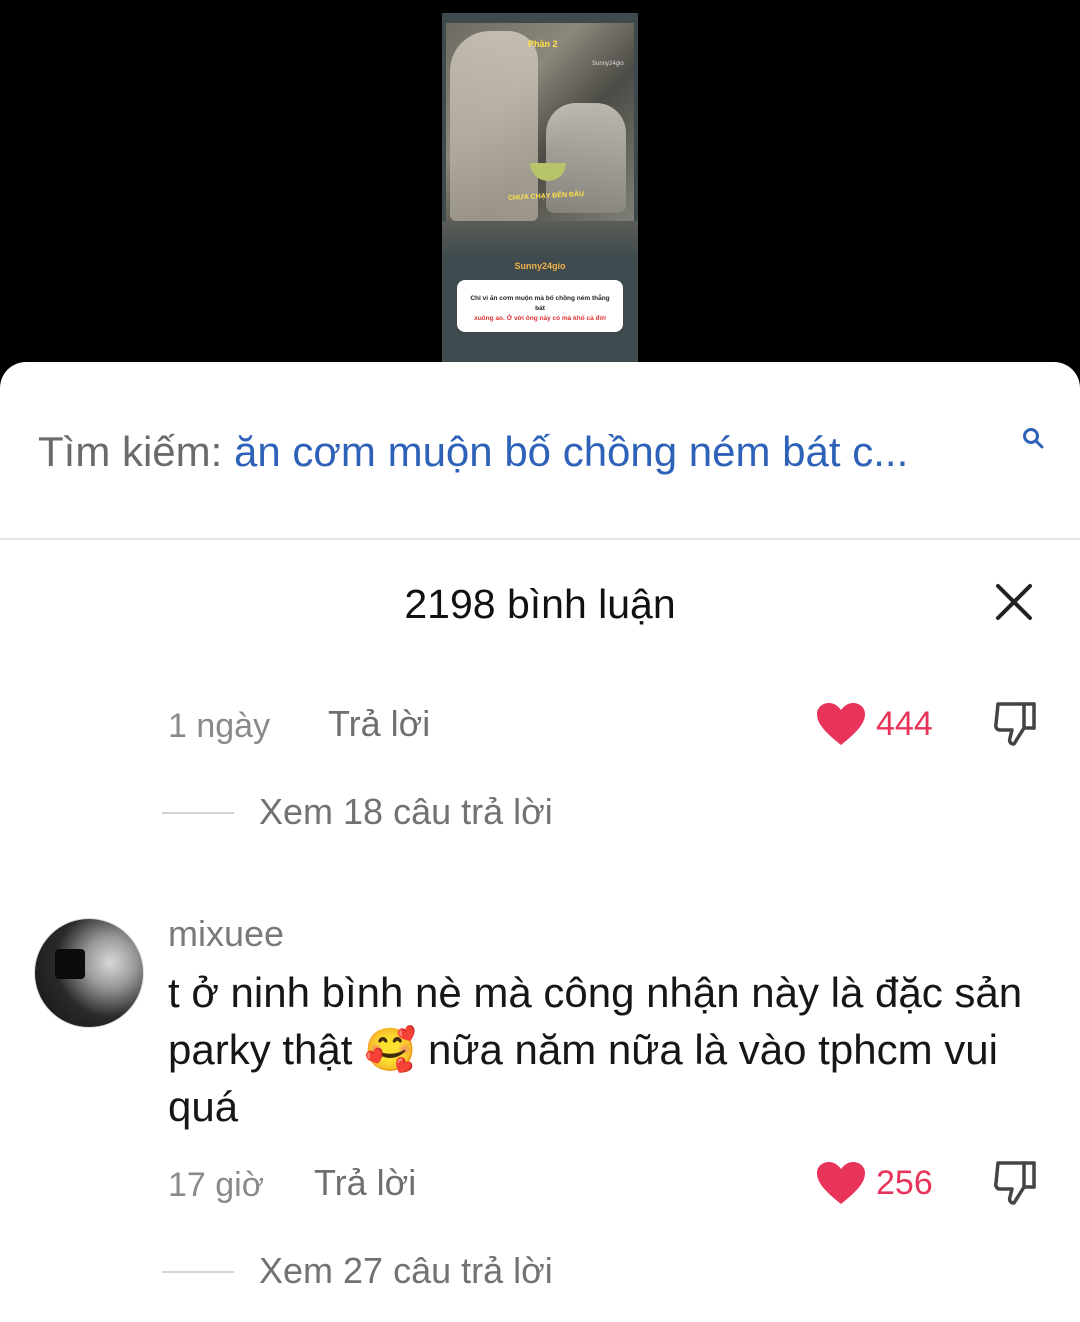 Image resolution: width=1080 pixels, height=1322 pixels. I want to click on search-prefix: Tìm kiếm:, so click(136, 451).